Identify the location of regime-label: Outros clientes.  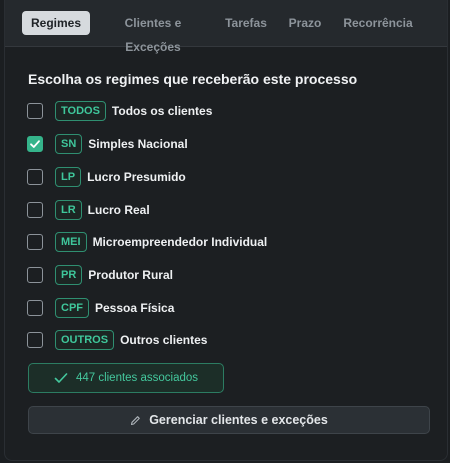
(164, 340).